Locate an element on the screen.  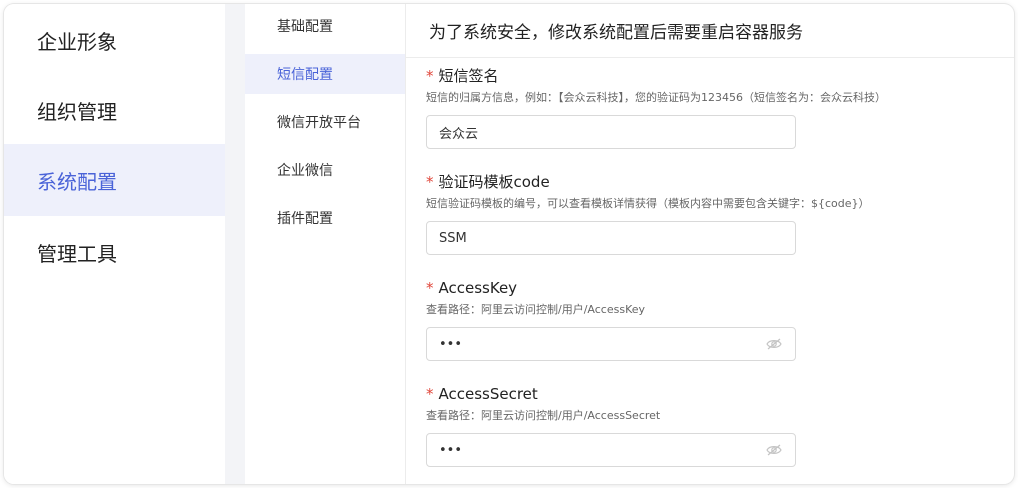
field-label-text: AccessSecret is located at coordinates (488, 394).